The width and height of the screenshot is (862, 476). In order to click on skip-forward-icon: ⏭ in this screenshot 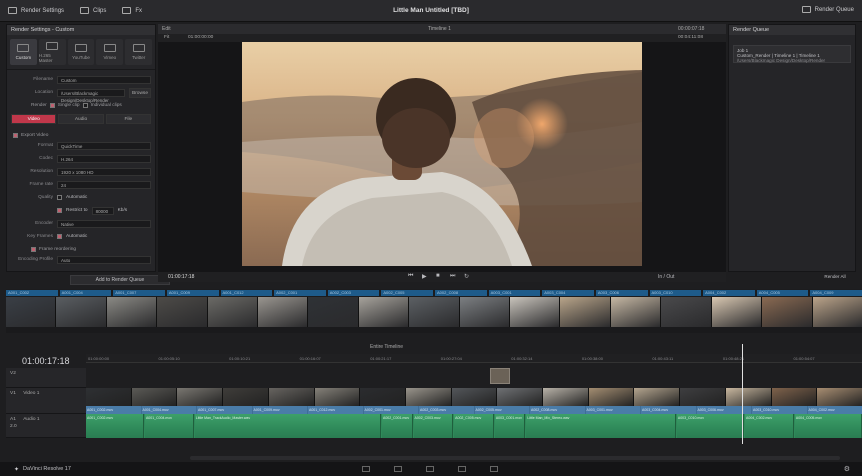, I will do `click(452, 276)`.